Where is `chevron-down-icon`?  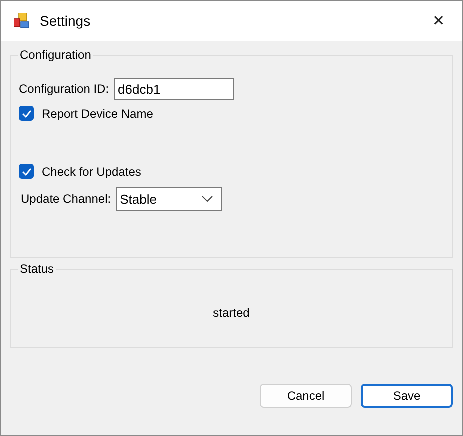 chevron-down-icon is located at coordinates (208, 199).